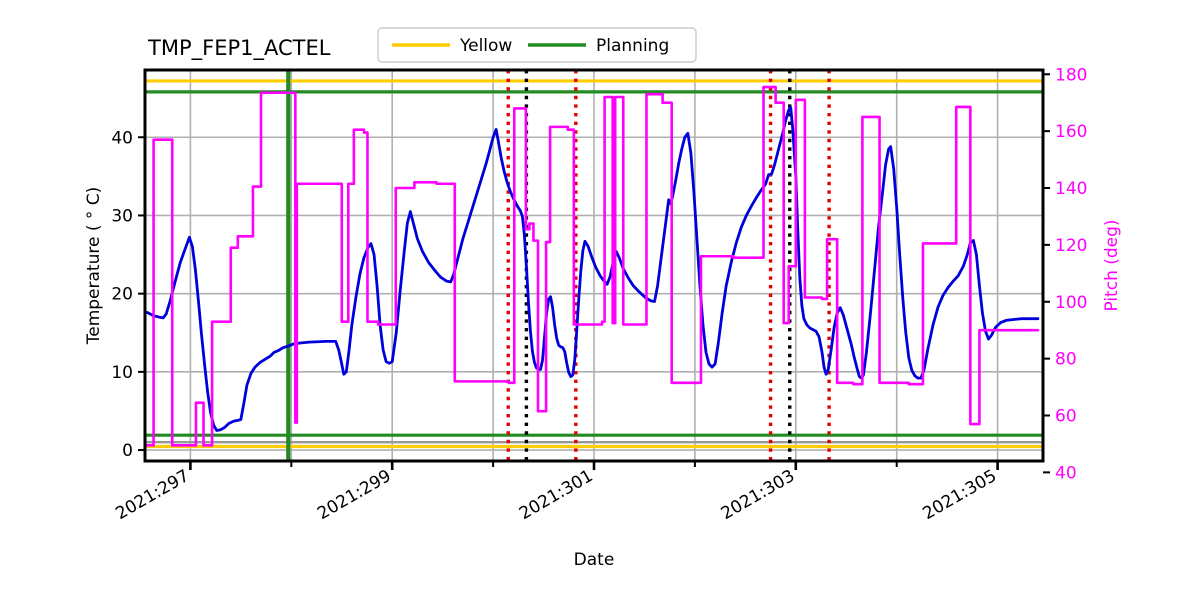 This screenshot has width=1200, height=600. What do you see at coordinates (1071, 75) in the screenshot?
I see `y-tick-label-right: 180` at bounding box center [1071, 75].